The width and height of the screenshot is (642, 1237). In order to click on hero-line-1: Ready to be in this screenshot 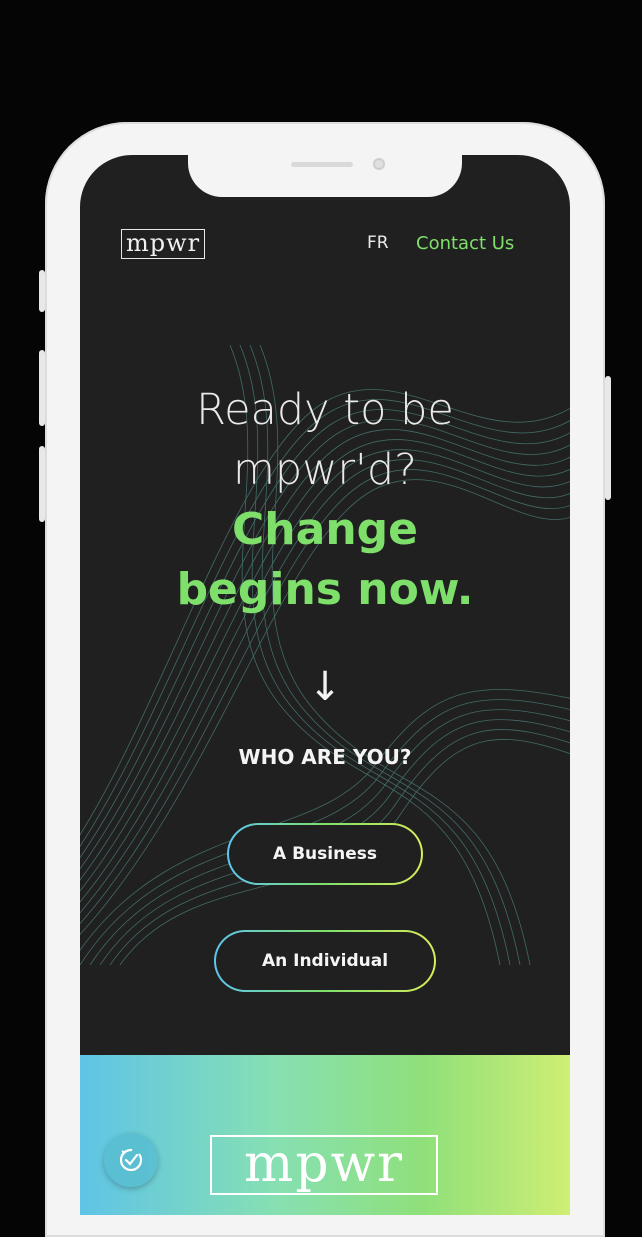, I will do `click(325, 410)`.